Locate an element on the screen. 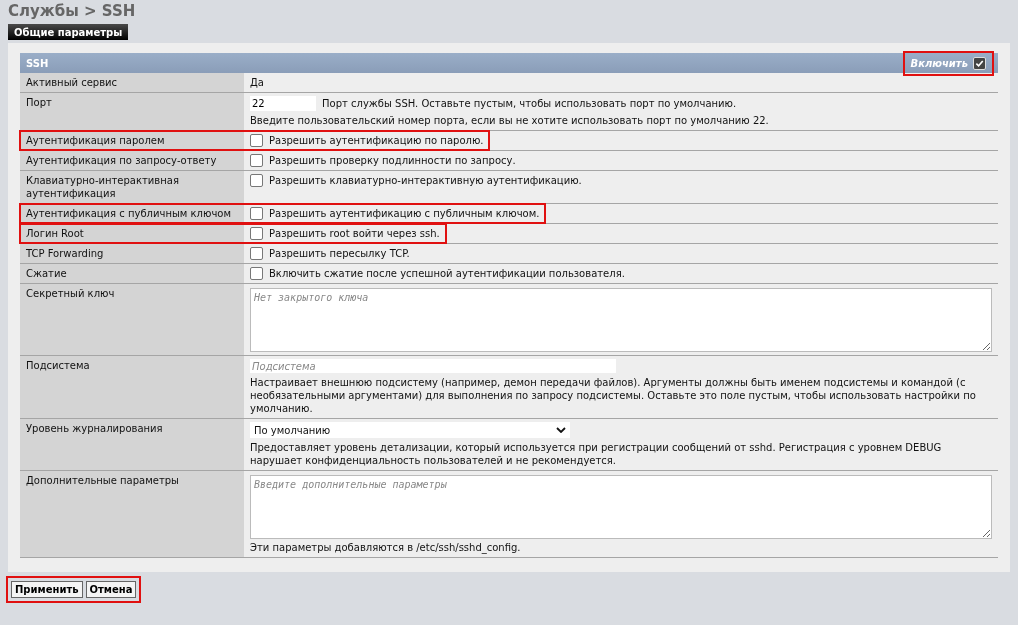 Image resolution: width=1018 pixels, height=625 pixels. checkbox-label: Включить сжатие после успешной аутентификации пользователя. is located at coordinates (447, 273).